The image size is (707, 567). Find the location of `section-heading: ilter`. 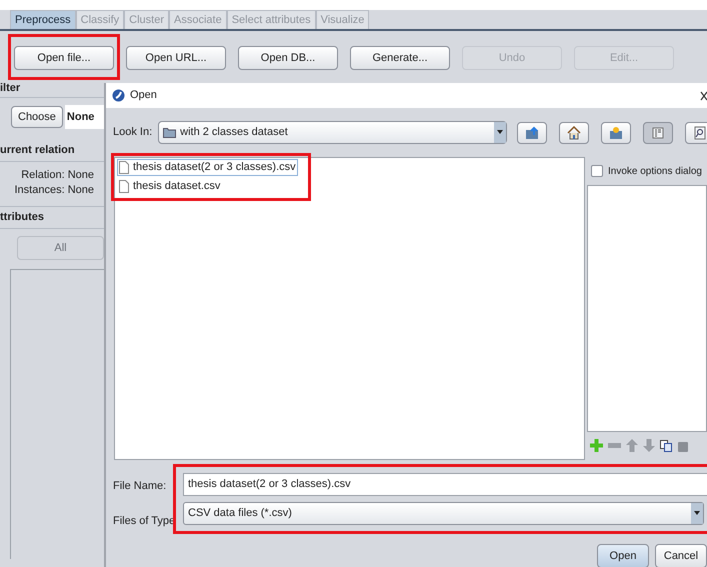

section-heading: ilter is located at coordinates (10, 88).